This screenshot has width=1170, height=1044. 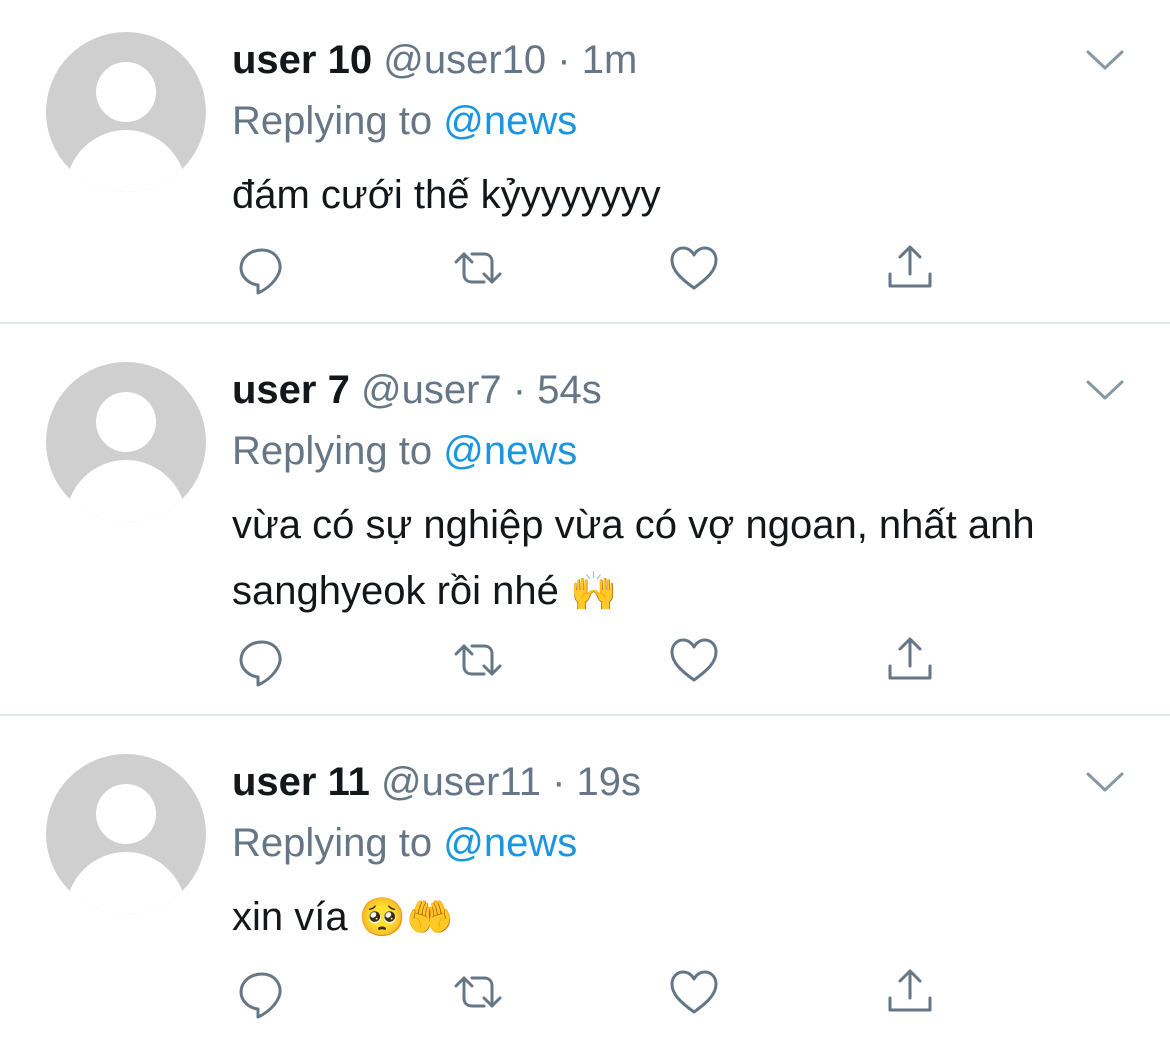 I want to click on tweet-text: xin vía 🥺🤲, so click(x=672, y=917).